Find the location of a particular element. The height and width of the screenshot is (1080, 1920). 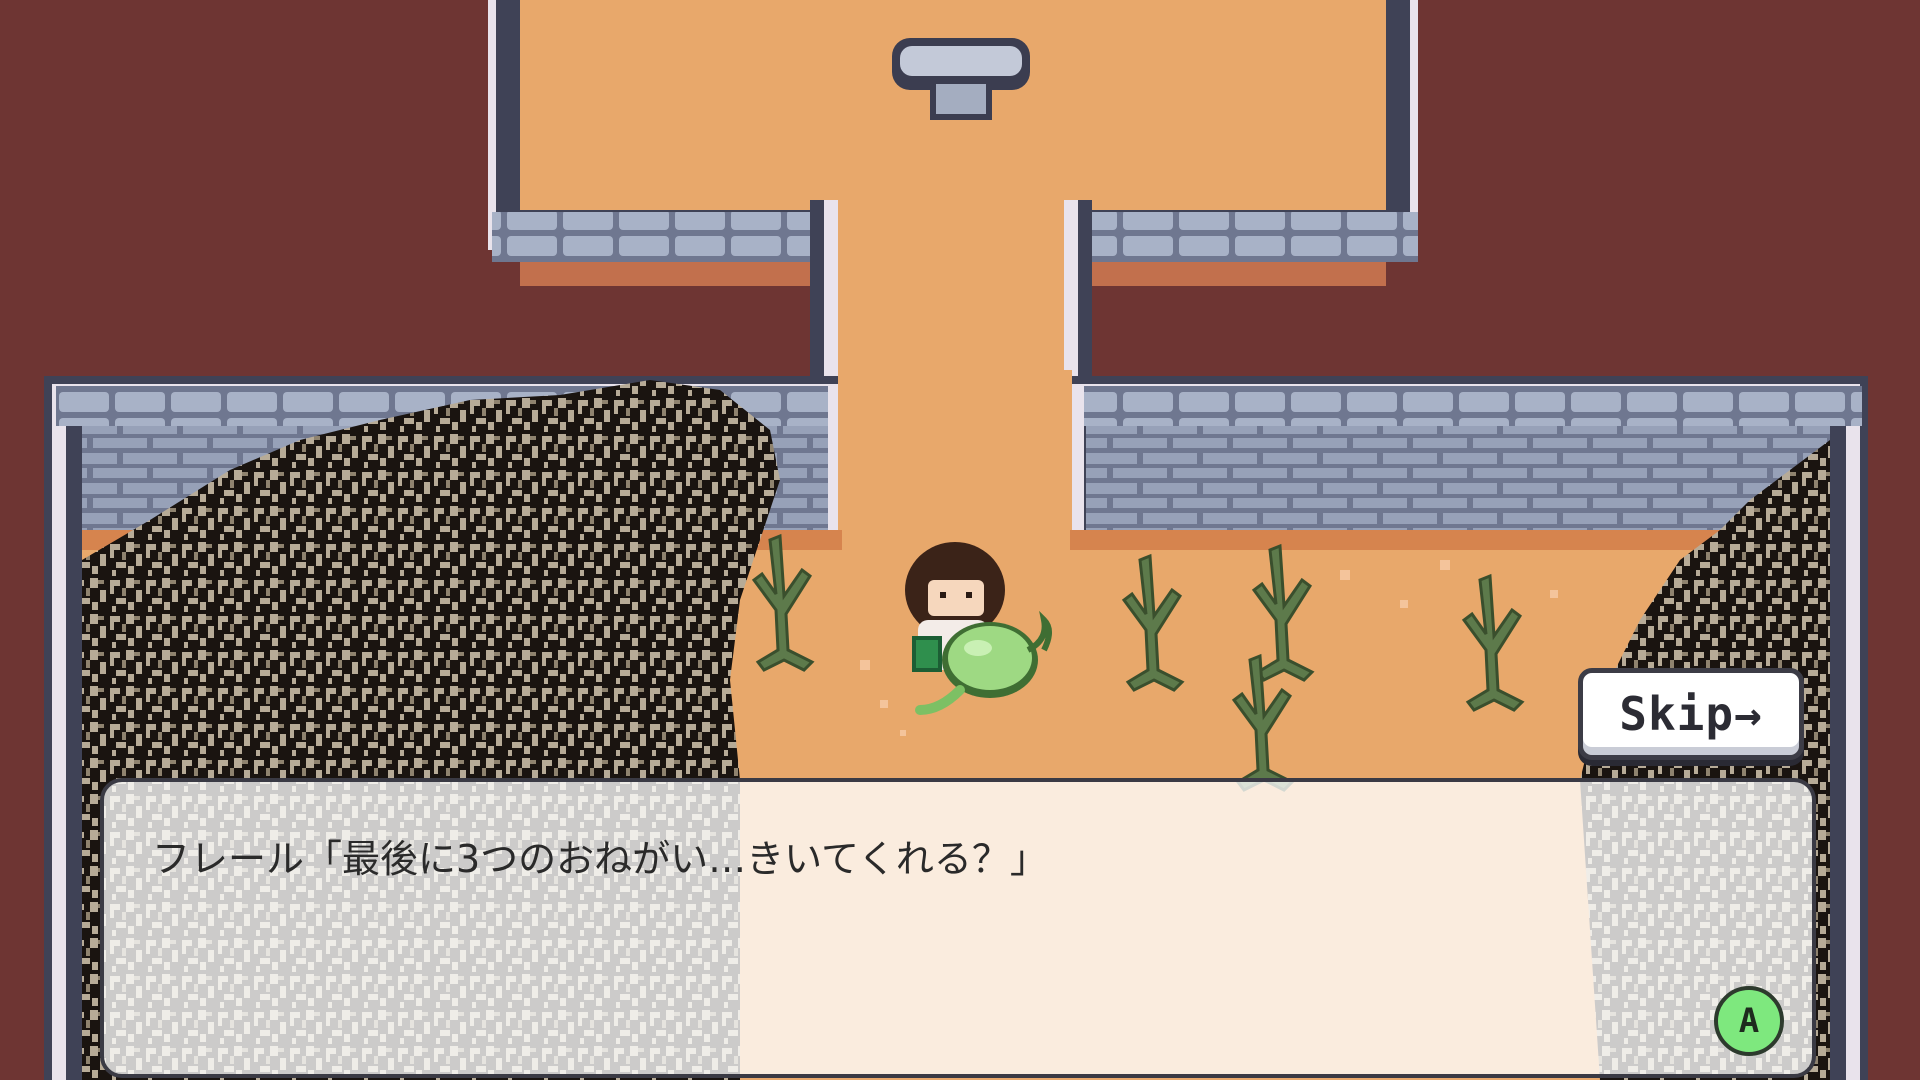

skip-button: Skip→ is located at coordinates (1691, 714).